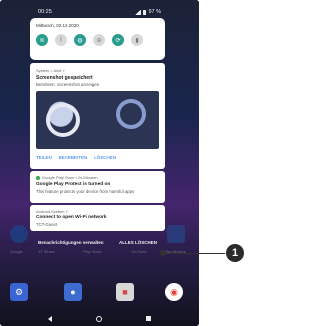 The image size is (320, 326). What do you see at coordinates (47, 224) in the screenshot?
I see `notification-subtitle: TCT-Guest` at bounding box center [47, 224].